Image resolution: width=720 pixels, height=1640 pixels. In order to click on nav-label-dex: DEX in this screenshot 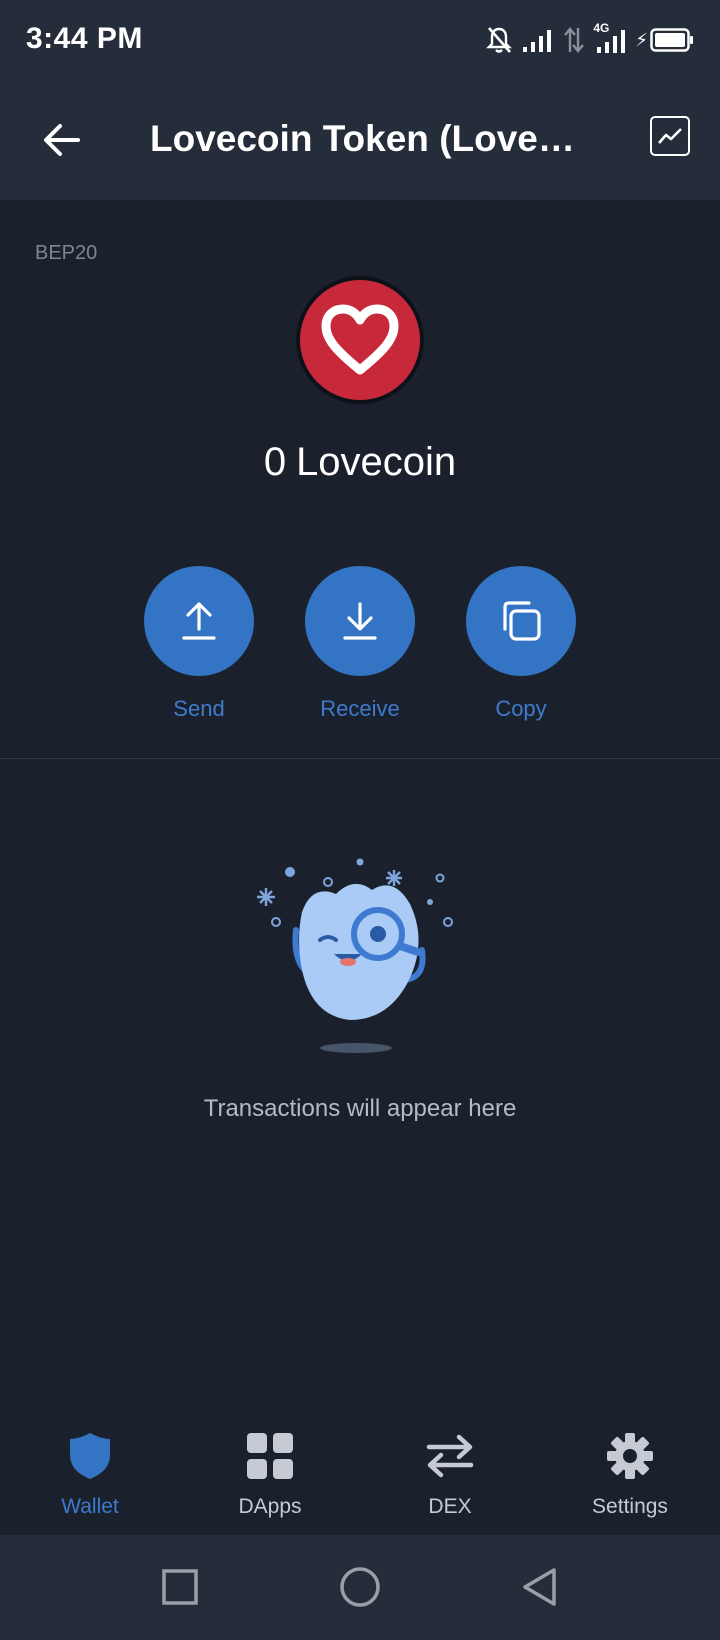, I will do `click(450, 1506)`.